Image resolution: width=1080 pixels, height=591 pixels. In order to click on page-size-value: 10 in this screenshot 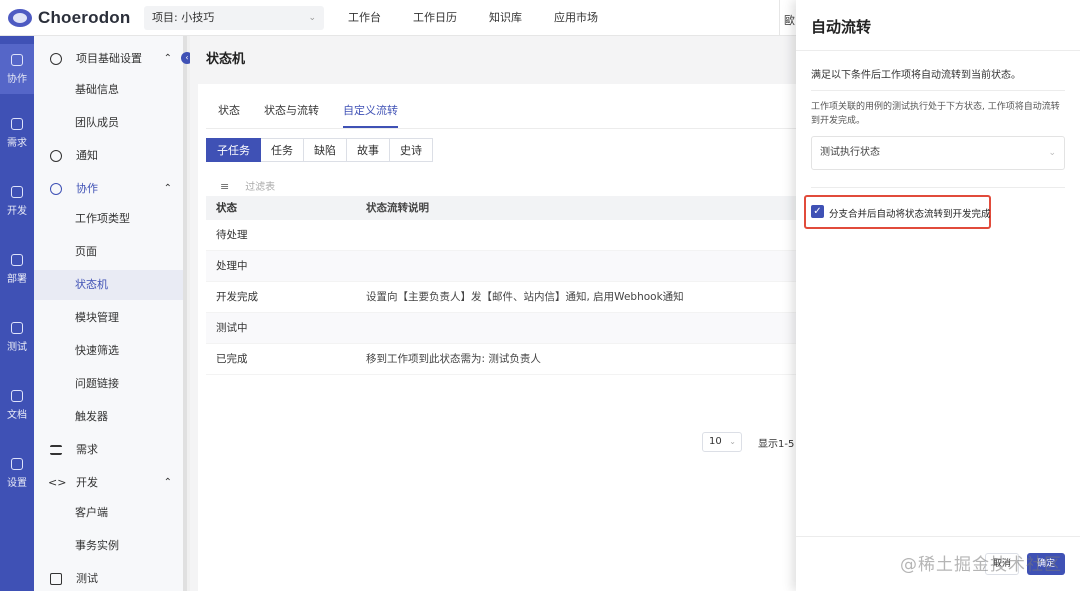, I will do `click(715, 441)`.